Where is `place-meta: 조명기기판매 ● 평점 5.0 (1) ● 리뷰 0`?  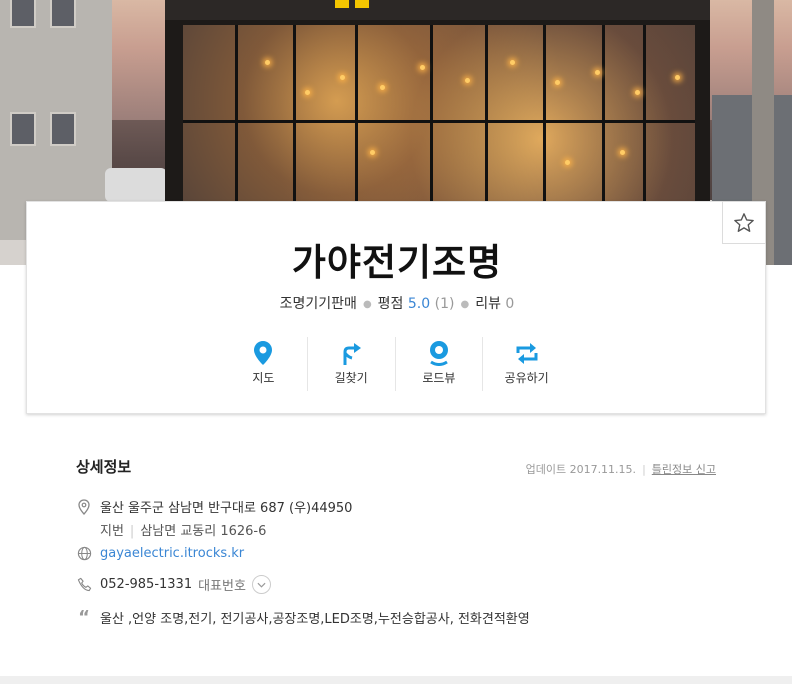
place-meta: 조명기기판매 ● 평점 5.0 (1) ● 리뷰 0 is located at coordinates (397, 303).